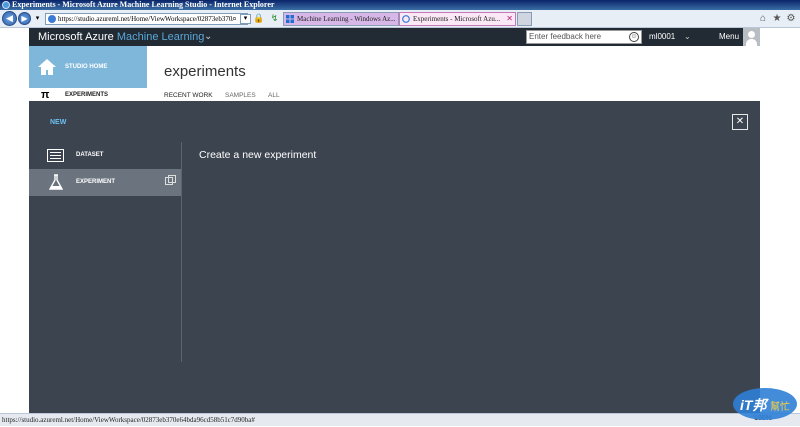  Describe the element at coordinates (105, 277) in the screenshot. I see `new-sidebar: DATASET EXPERIMENT` at that location.